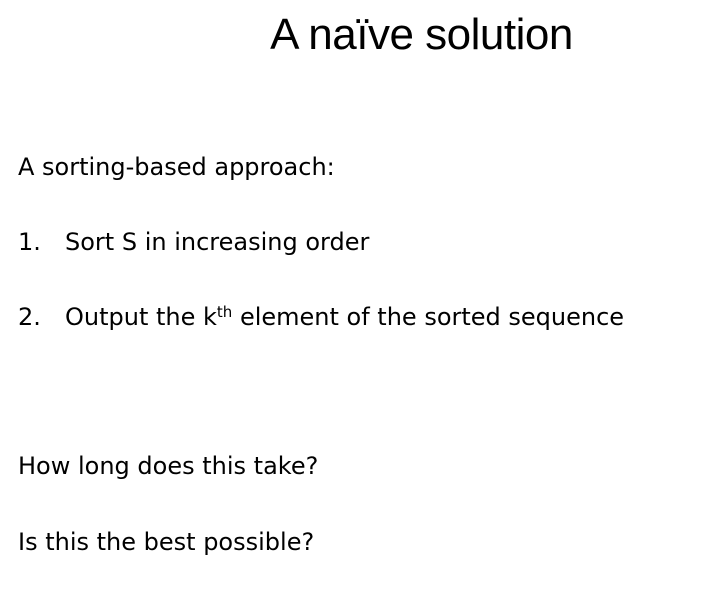  What do you see at coordinates (168, 466) in the screenshot?
I see `question-1: How long does this take?` at bounding box center [168, 466].